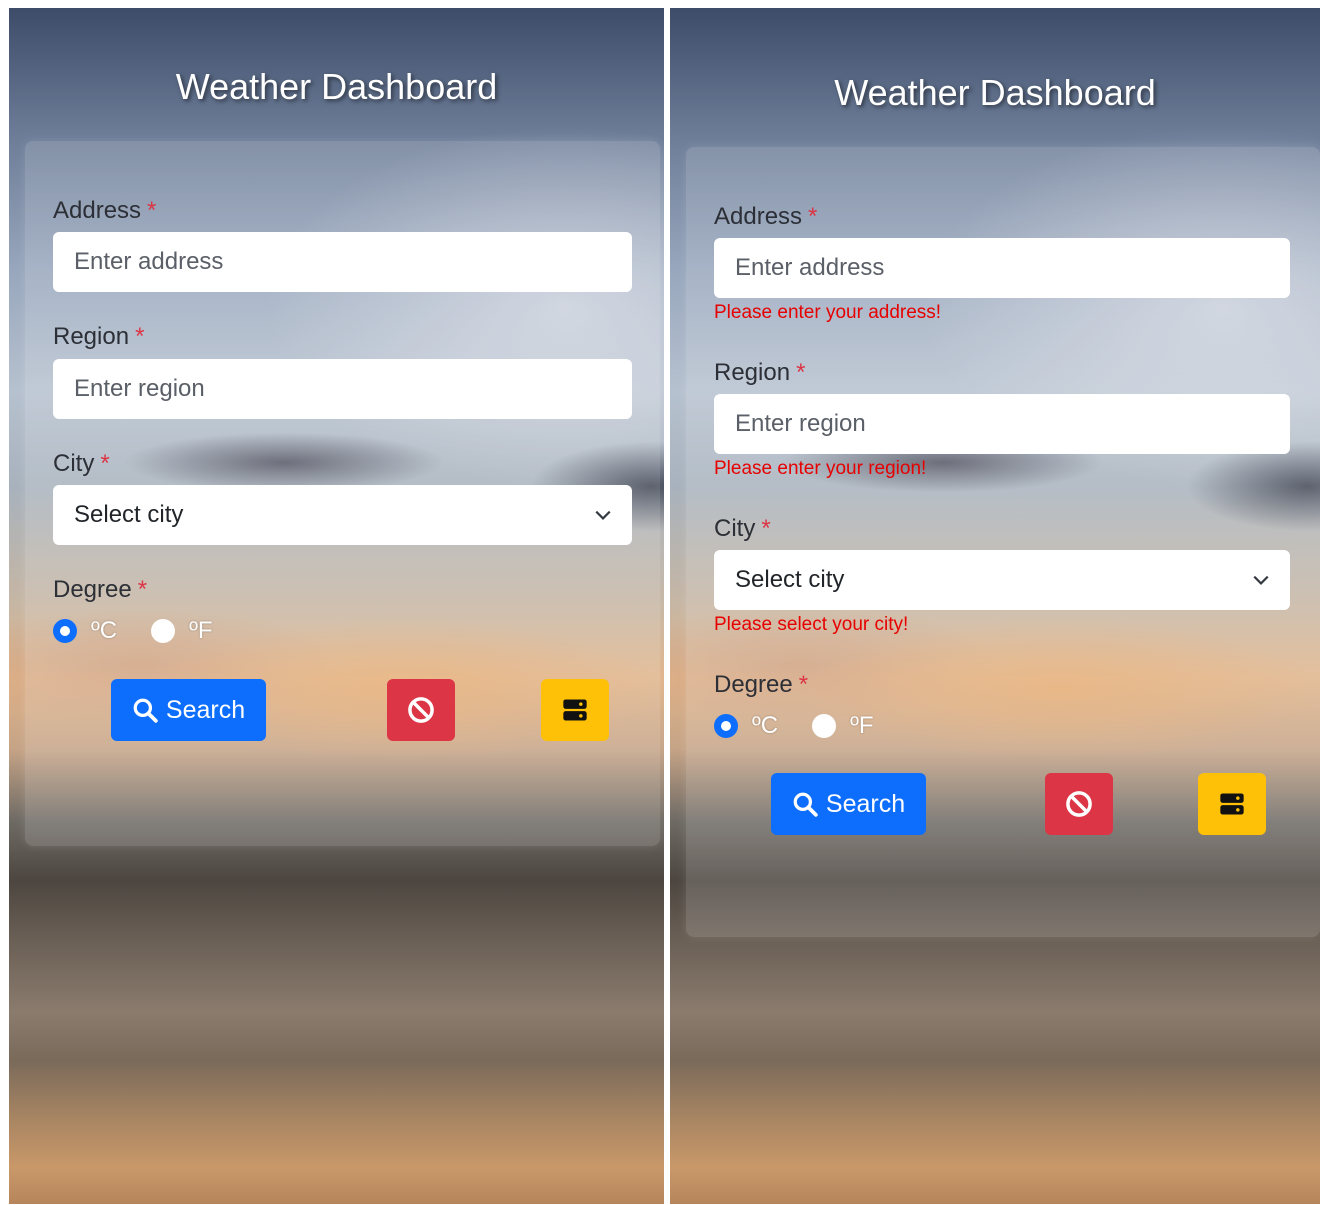  What do you see at coordinates (811, 624) in the screenshot?
I see `city-error: Please select your city!` at bounding box center [811, 624].